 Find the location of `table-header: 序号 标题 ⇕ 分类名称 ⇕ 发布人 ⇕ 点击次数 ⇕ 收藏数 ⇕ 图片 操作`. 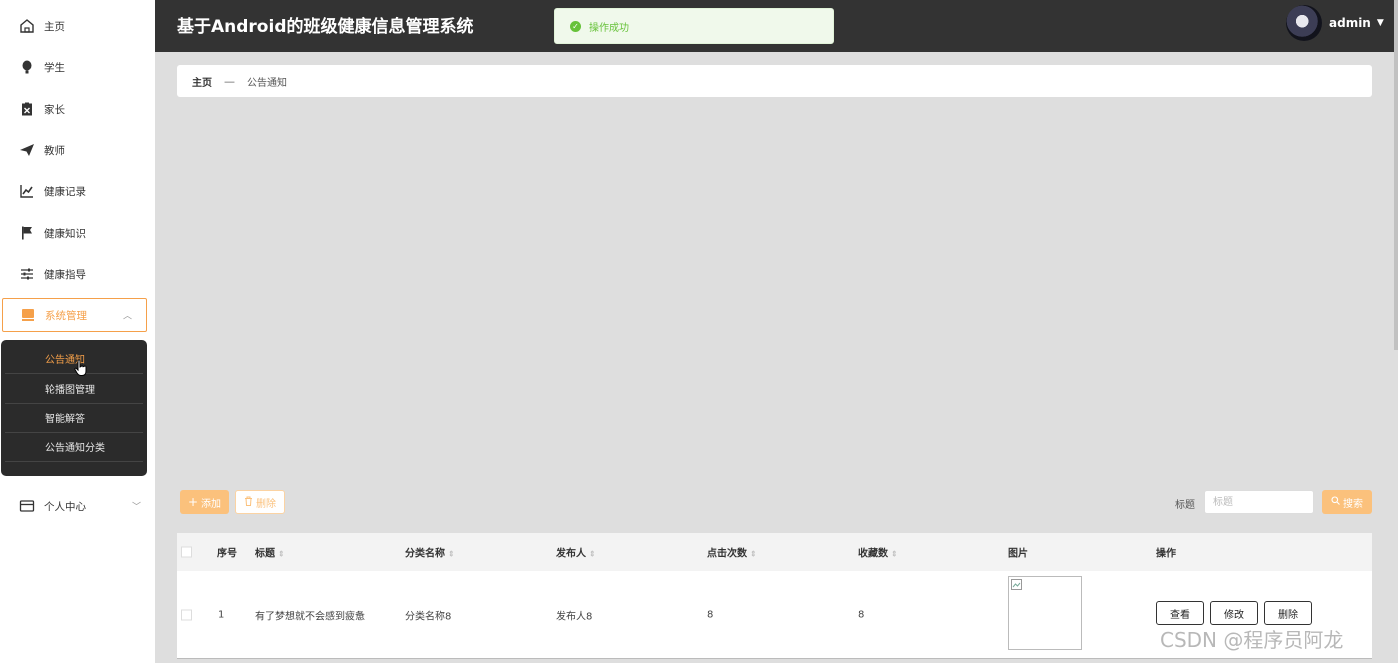

table-header: 序号 标题 ⇕ 分类名称 ⇕ 发布人 ⇕ 点击次数 ⇕ 收藏数 ⇕ 图片 操作 is located at coordinates (774, 552).